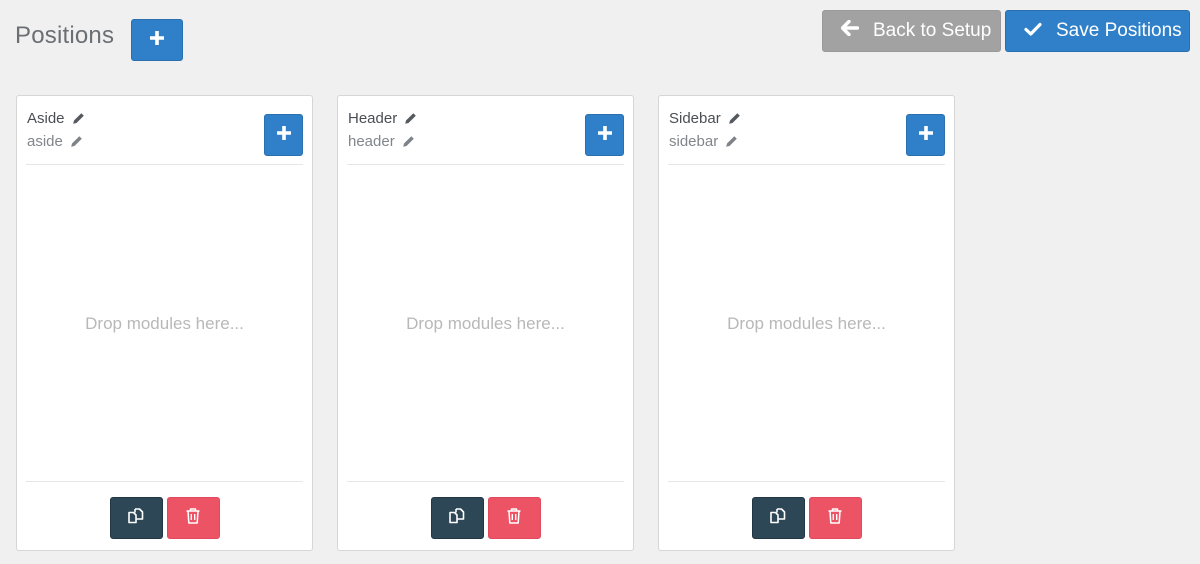 Image resolution: width=1200 pixels, height=564 pixels. I want to click on check-icon, so click(1033, 31).